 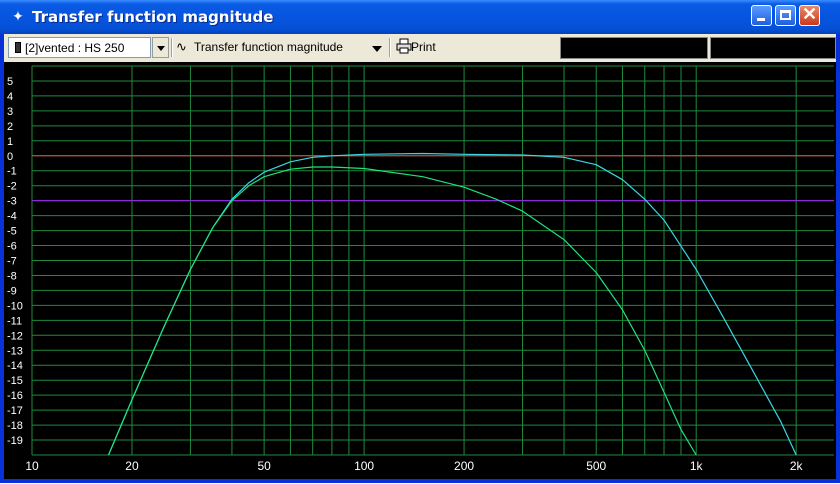 I want to click on maximize-button, so click(x=785, y=15).